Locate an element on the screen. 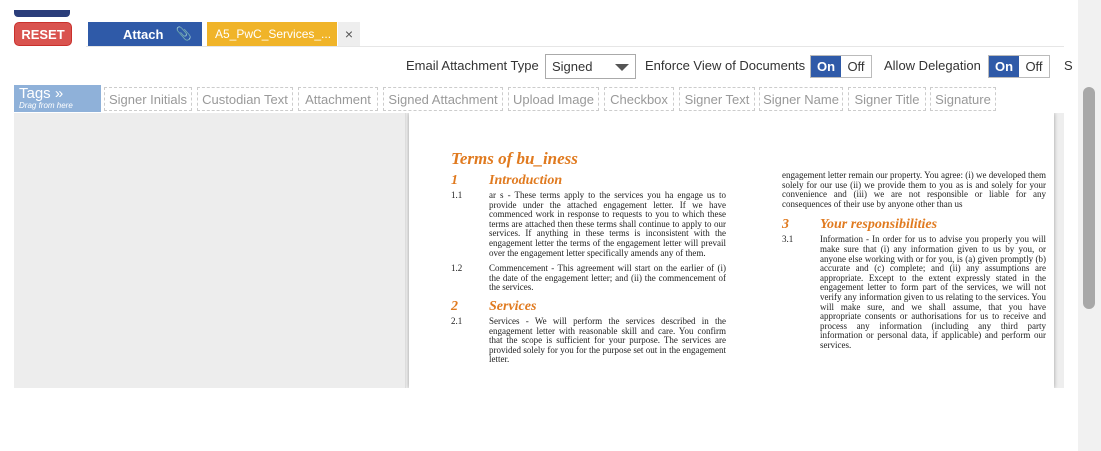 The image size is (1101, 451). tag-signed-attachment: Signed Attachment is located at coordinates (443, 99).